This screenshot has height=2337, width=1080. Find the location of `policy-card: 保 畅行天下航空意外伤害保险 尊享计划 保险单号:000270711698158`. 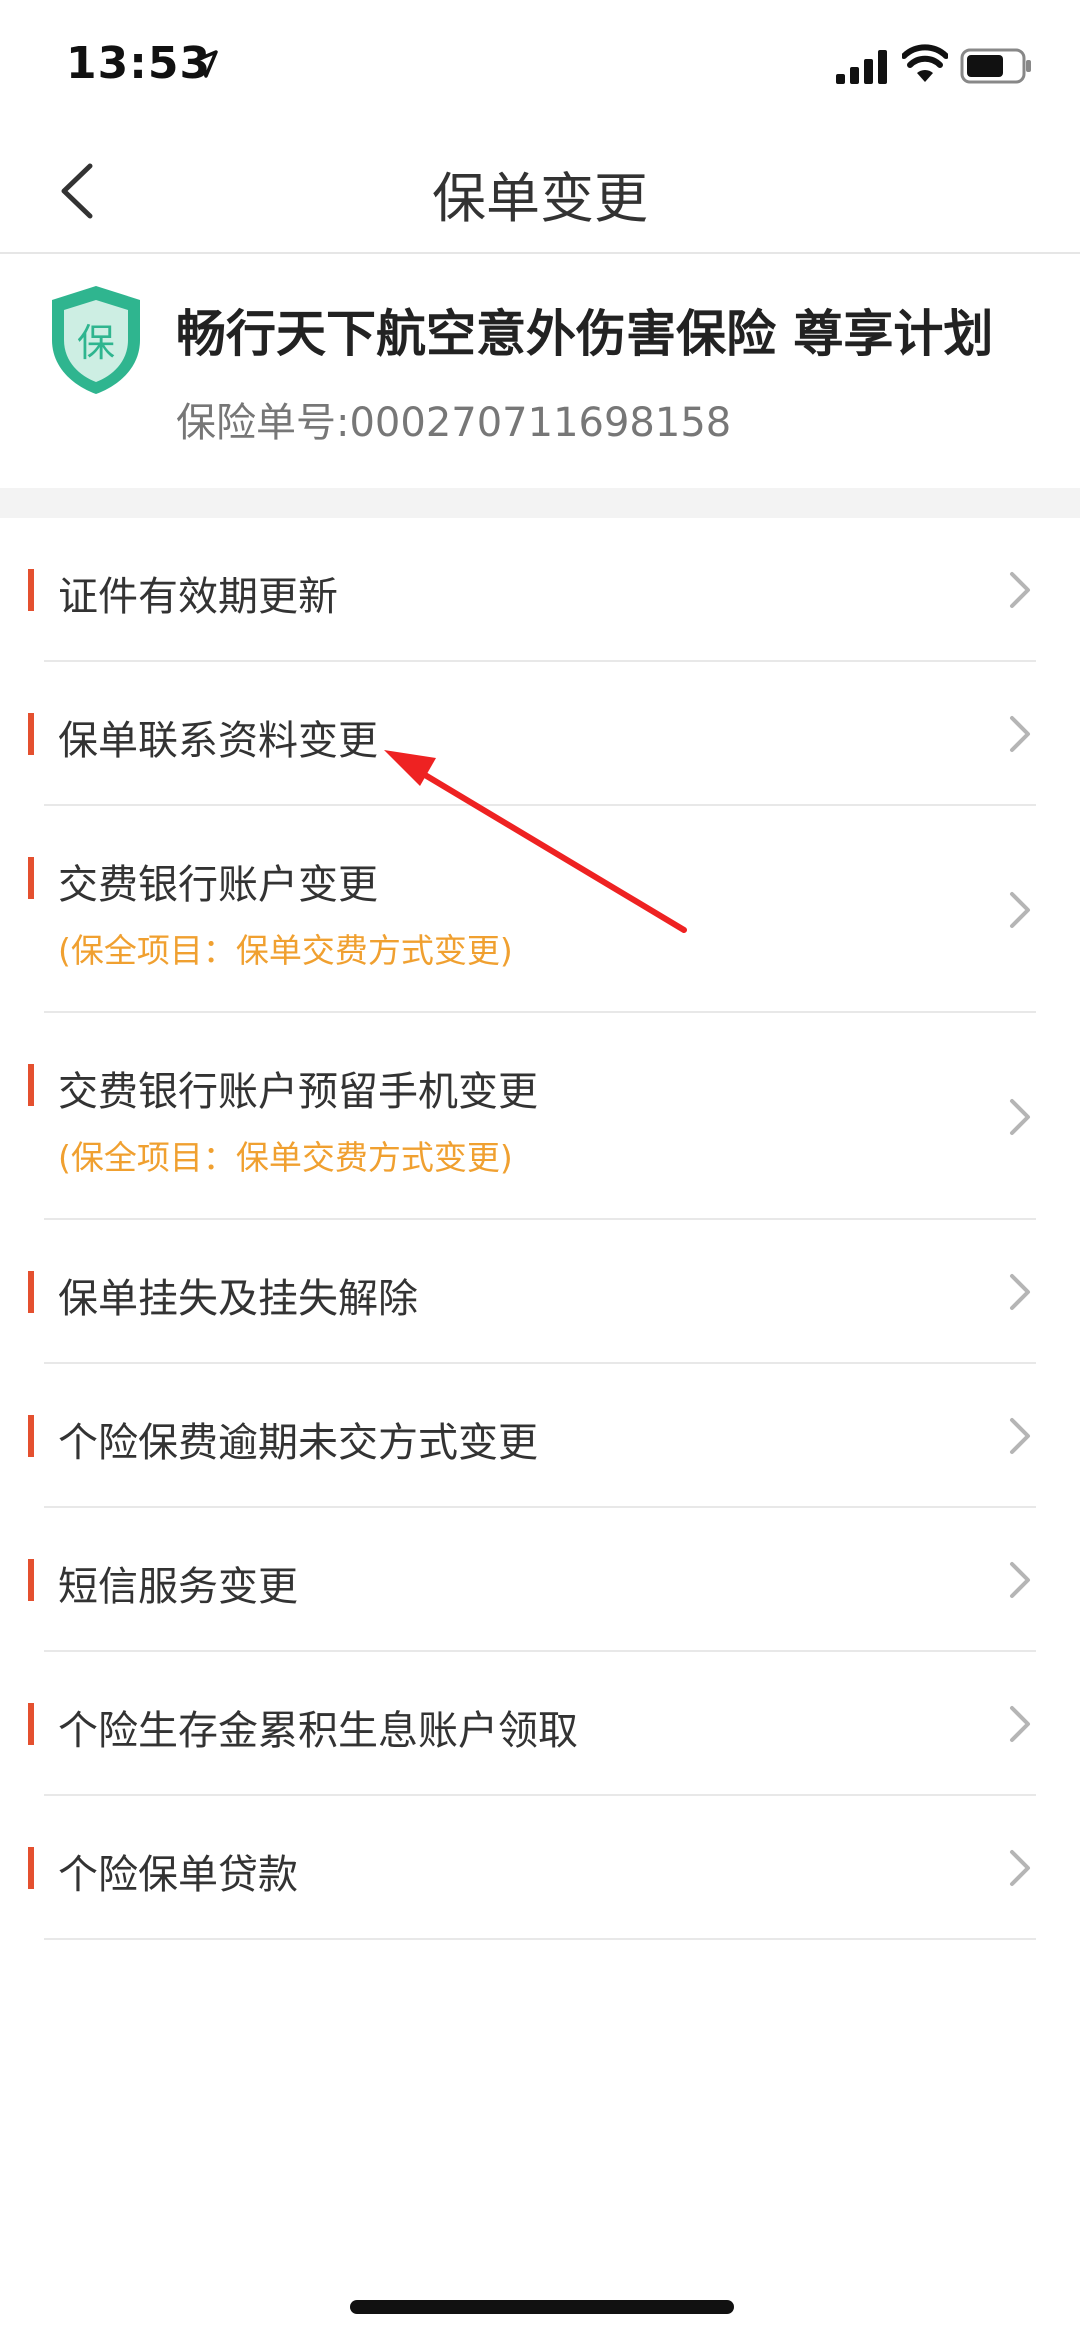

policy-card: 保 畅行天下航空意外伤害保险 尊享计划 保险单号:000270711698158 is located at coordinates (540, 371).